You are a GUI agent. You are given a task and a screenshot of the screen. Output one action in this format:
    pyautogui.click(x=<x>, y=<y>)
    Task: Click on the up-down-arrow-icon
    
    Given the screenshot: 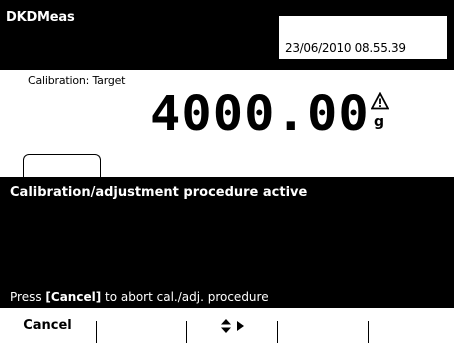 What is the action you would take?
    pyautogui.click(x=225, y=325)
    